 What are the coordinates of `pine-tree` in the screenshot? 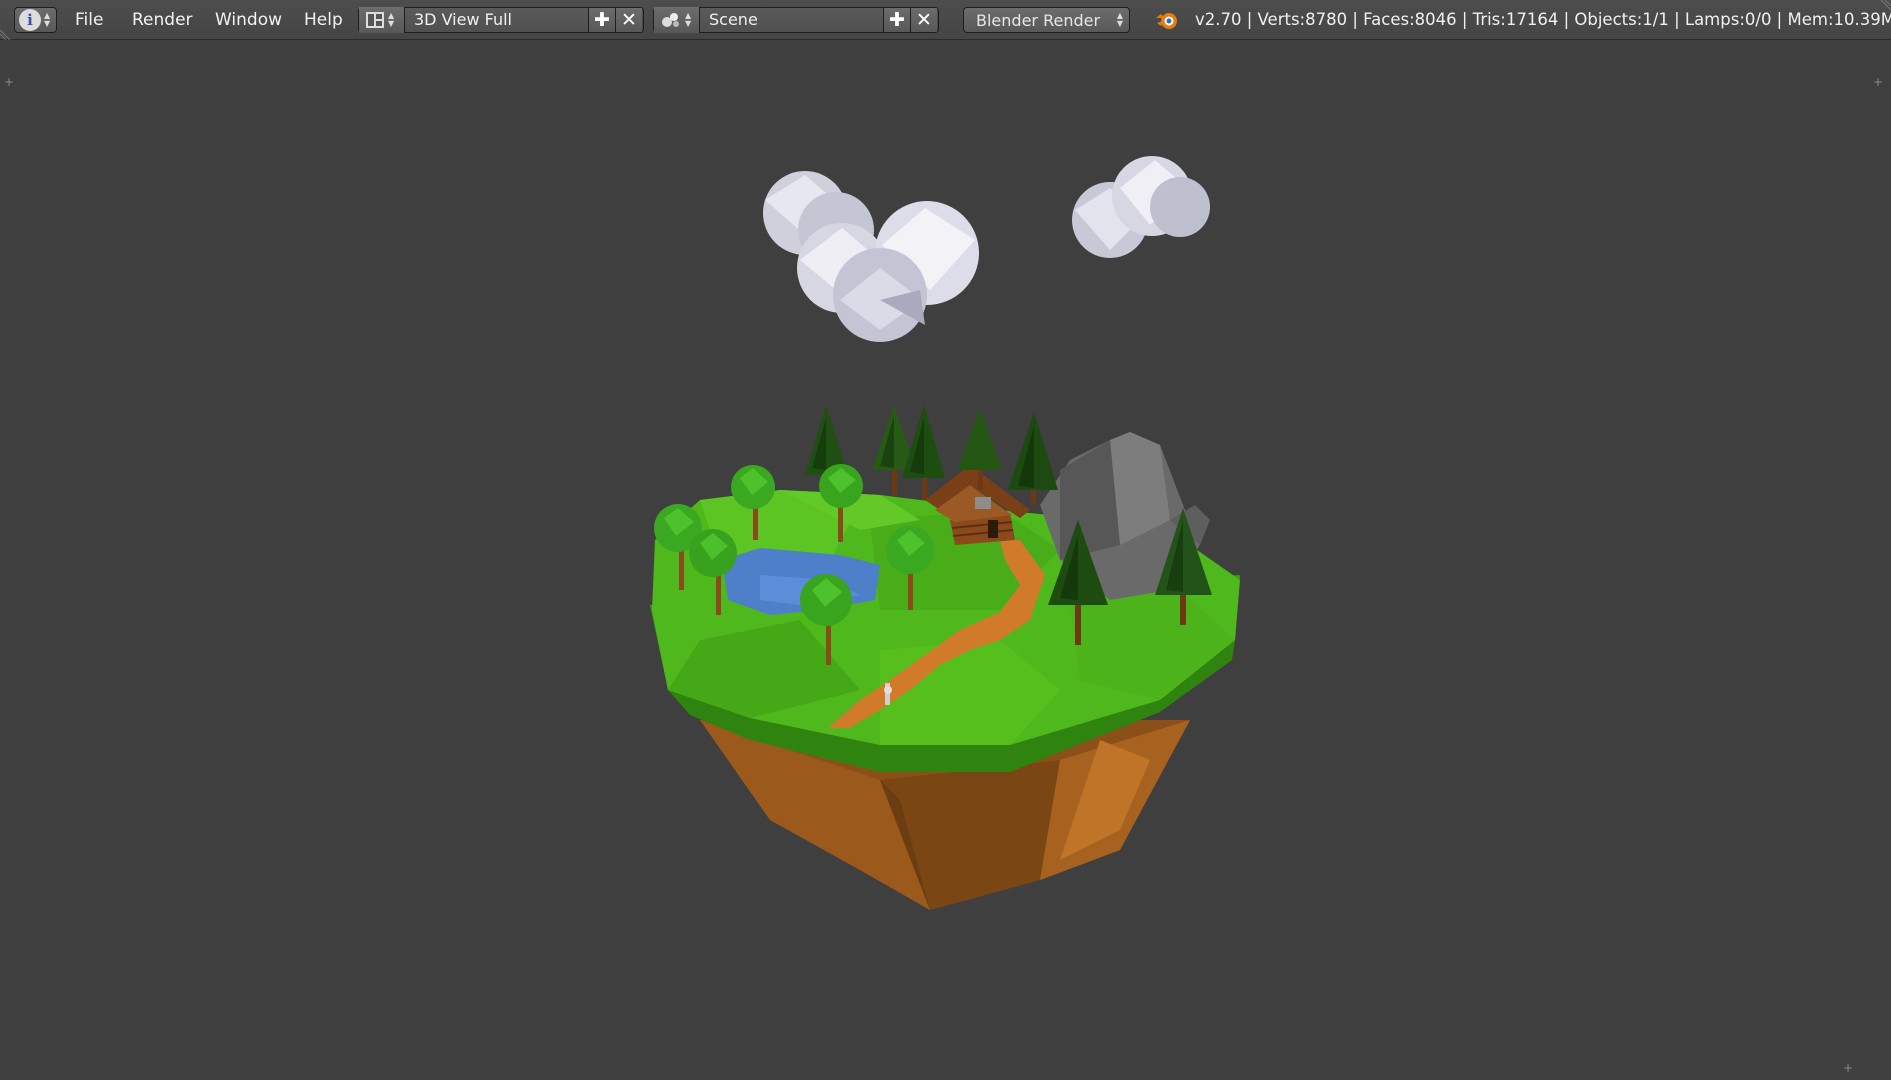 It's located at (894, 450).